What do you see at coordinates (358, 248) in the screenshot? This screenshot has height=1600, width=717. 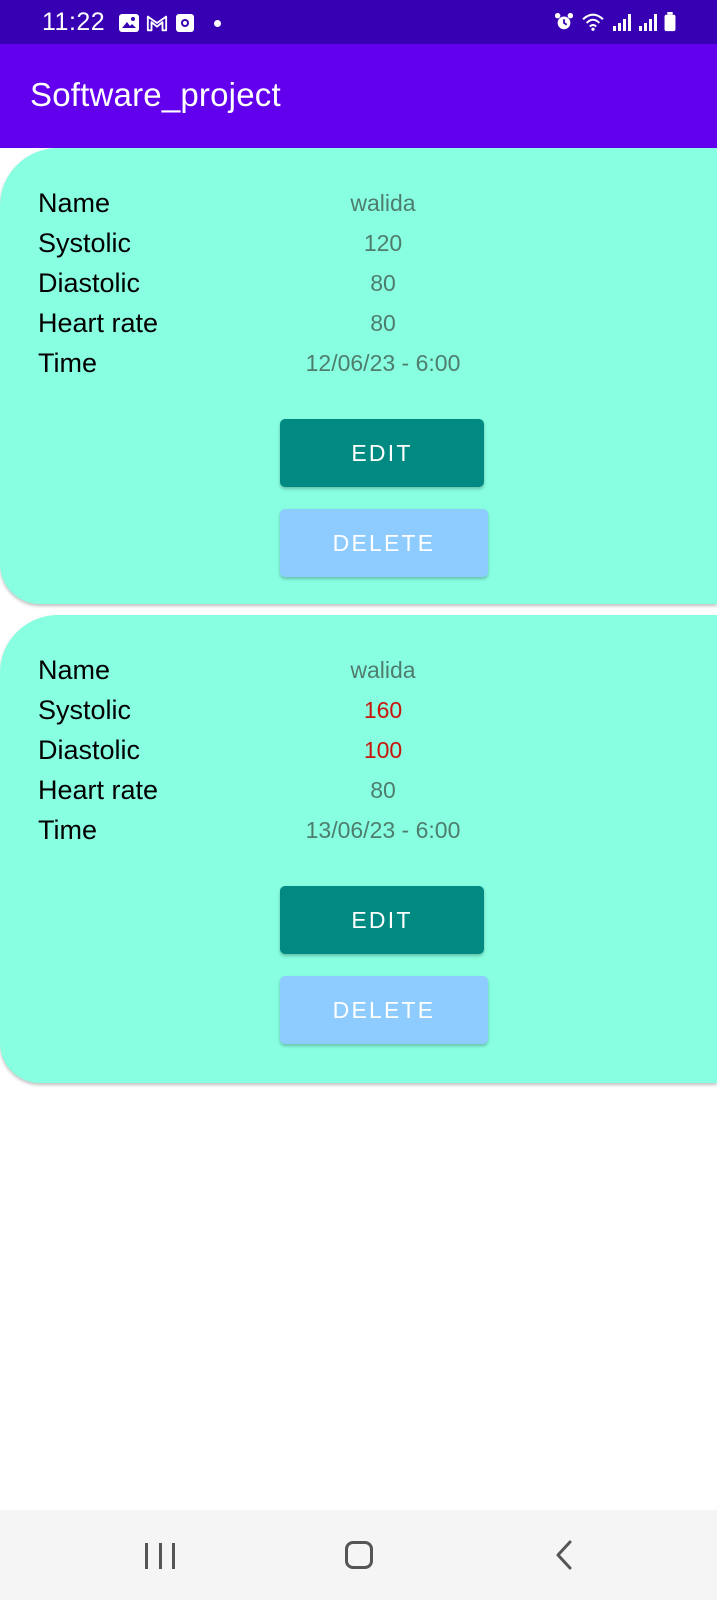 I see `systolic-row: Systolic 120` at bounding box center [358, 248].